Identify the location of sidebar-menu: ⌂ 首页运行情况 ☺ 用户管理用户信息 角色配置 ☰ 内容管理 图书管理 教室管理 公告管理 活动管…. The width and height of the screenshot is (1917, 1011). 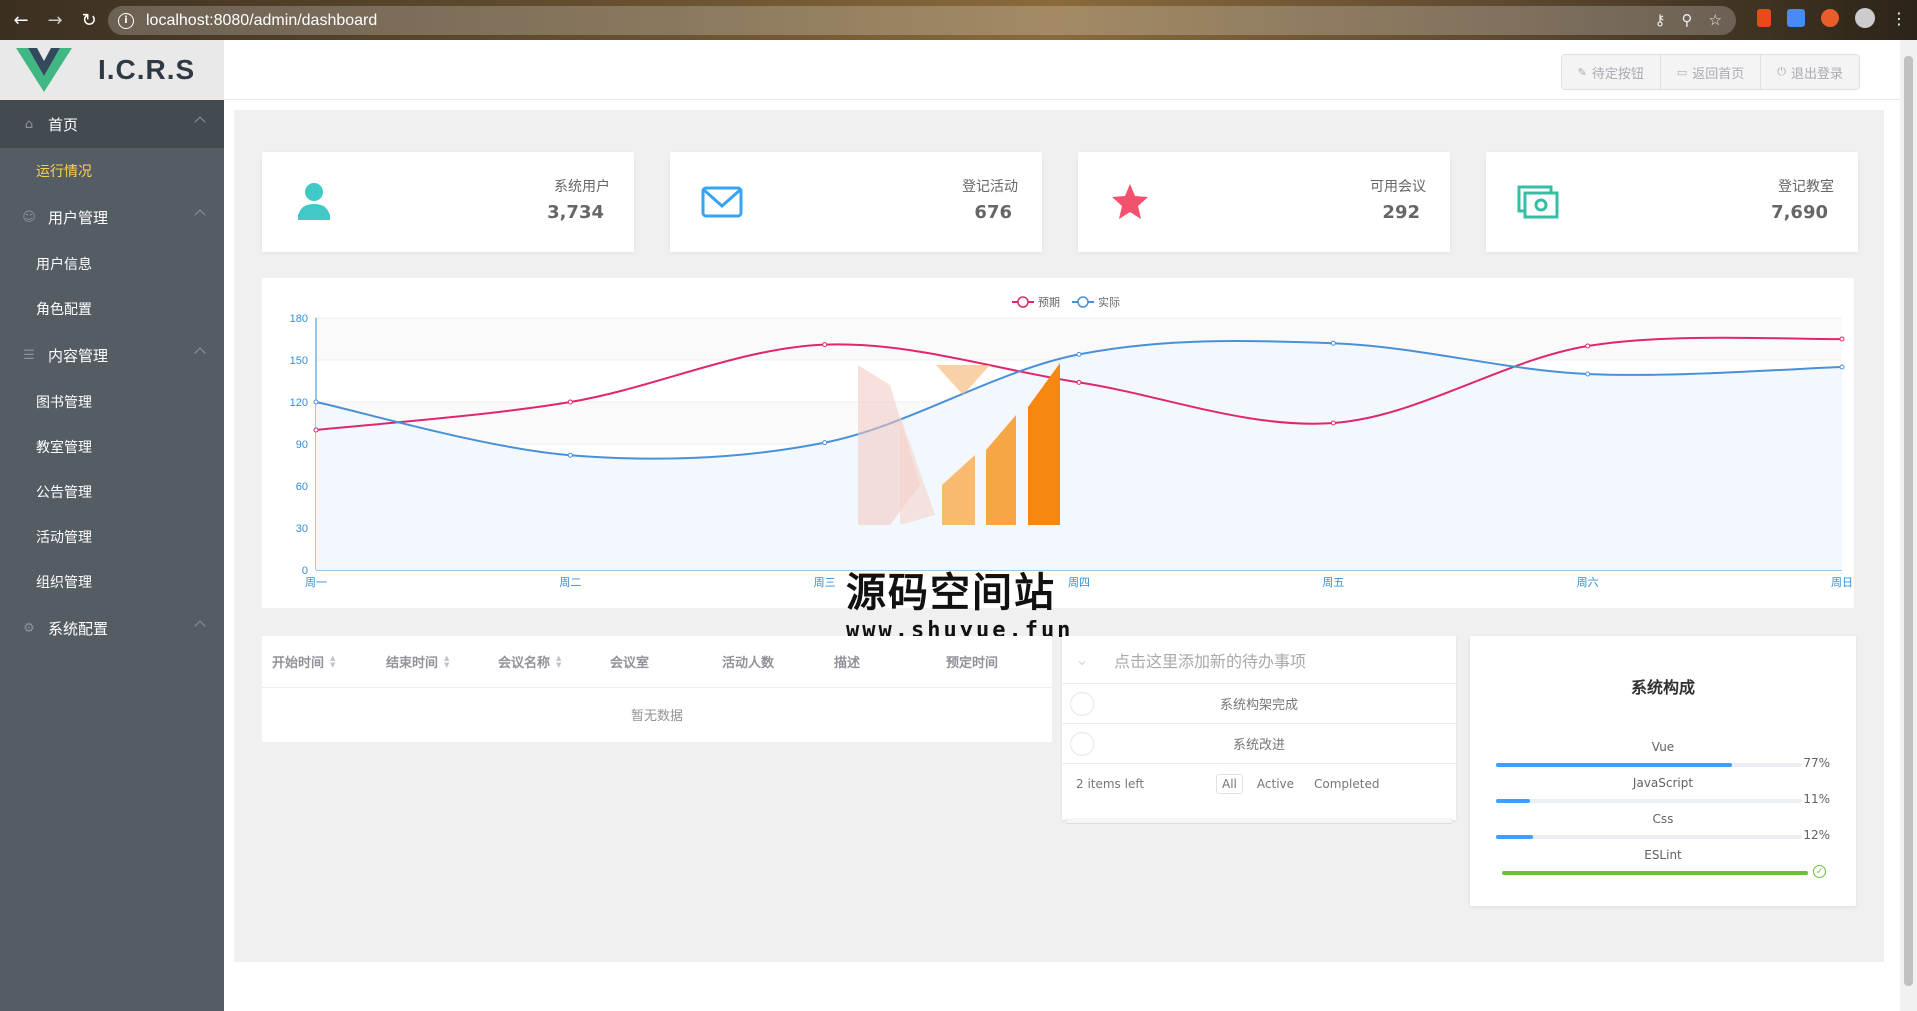
(112, 376).